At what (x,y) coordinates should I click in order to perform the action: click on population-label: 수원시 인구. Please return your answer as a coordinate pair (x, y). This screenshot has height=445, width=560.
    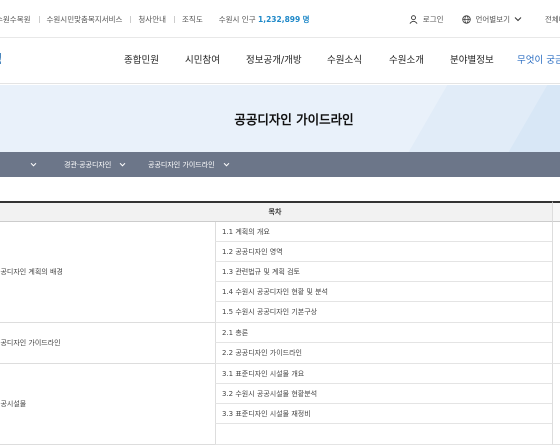
    Looking at the image, I should click on (237, 19).